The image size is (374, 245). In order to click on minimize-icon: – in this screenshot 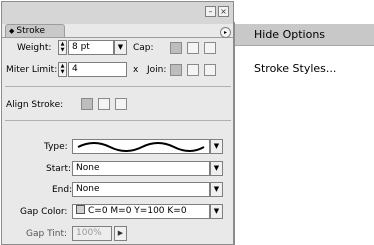, I will do `click(210, 11)`.